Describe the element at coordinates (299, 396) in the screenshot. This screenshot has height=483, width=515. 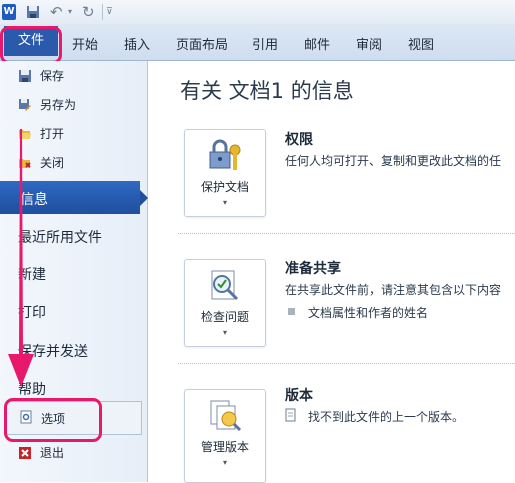
I see `section-heading-versions: 版本` at that location.